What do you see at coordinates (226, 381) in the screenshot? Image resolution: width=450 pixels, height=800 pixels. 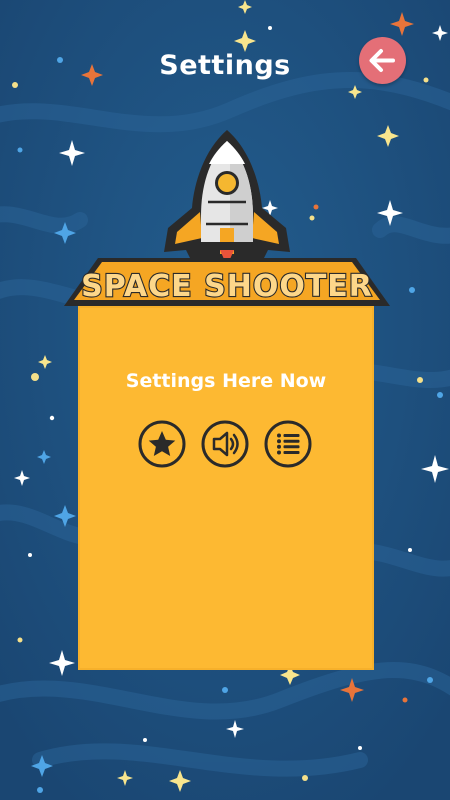 I see `settings-message: Settings Here Now` at bounding box center [226, 381].